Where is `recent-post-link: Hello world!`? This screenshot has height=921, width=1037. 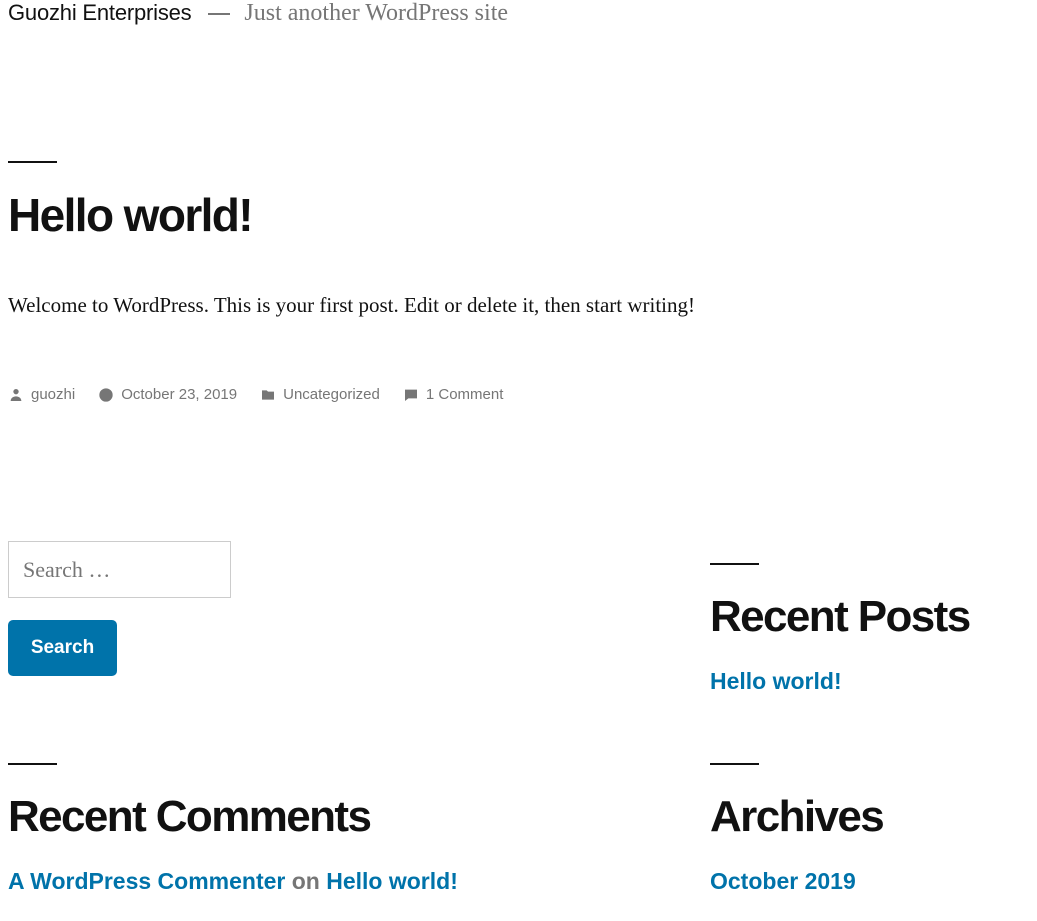
recent-post-link: Hello world! is located at coordinates (776, 681).